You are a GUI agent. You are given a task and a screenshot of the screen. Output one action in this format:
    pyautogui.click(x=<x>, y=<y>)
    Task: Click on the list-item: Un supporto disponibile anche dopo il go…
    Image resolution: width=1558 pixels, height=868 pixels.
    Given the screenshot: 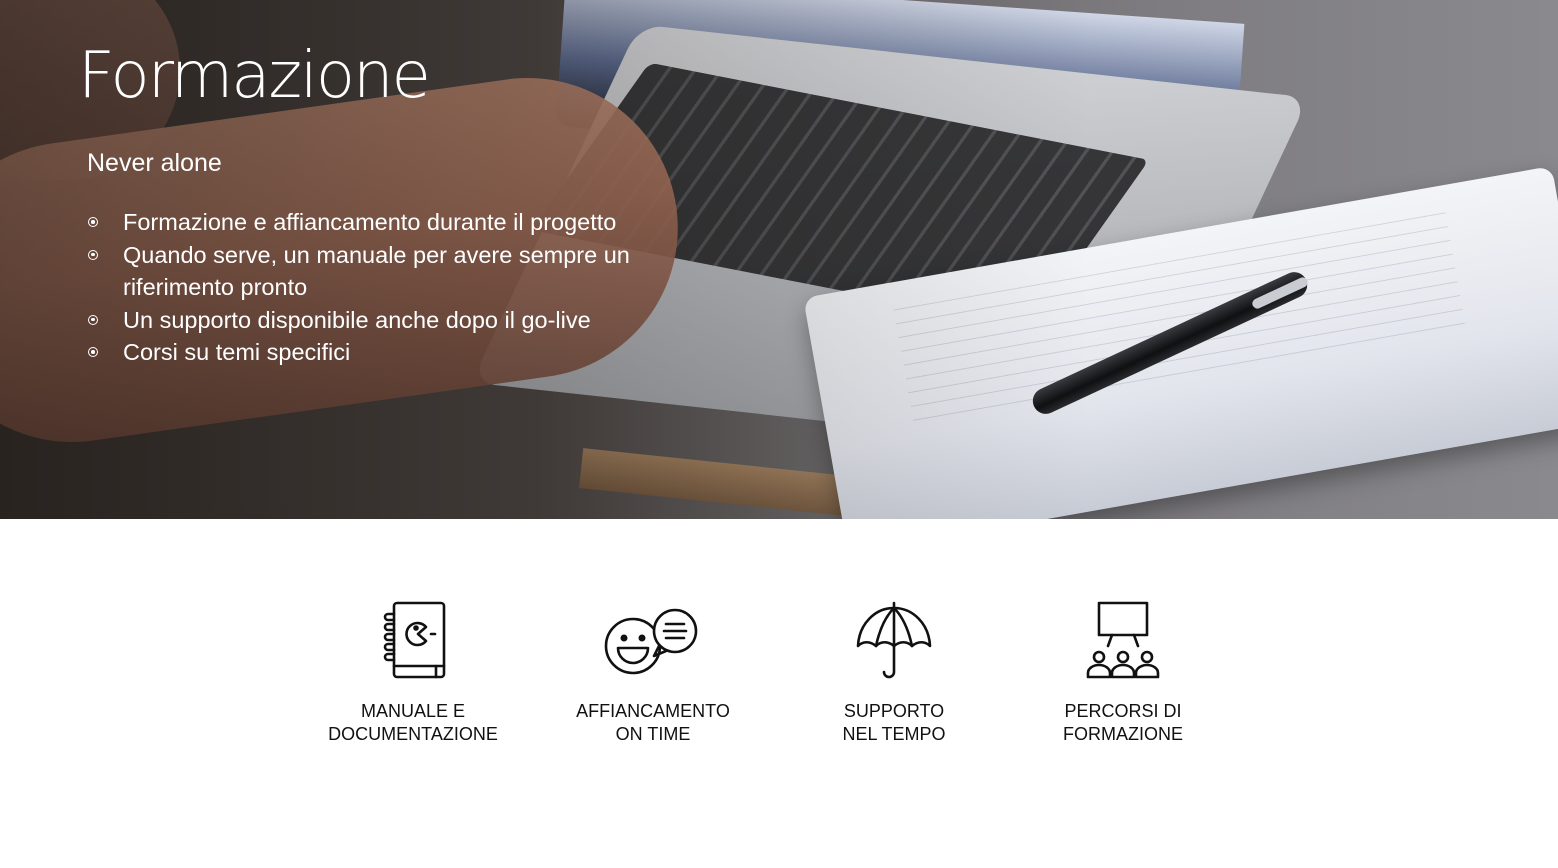 What is the action you would take?
    pyautogui.click(x=378, y=320)
    